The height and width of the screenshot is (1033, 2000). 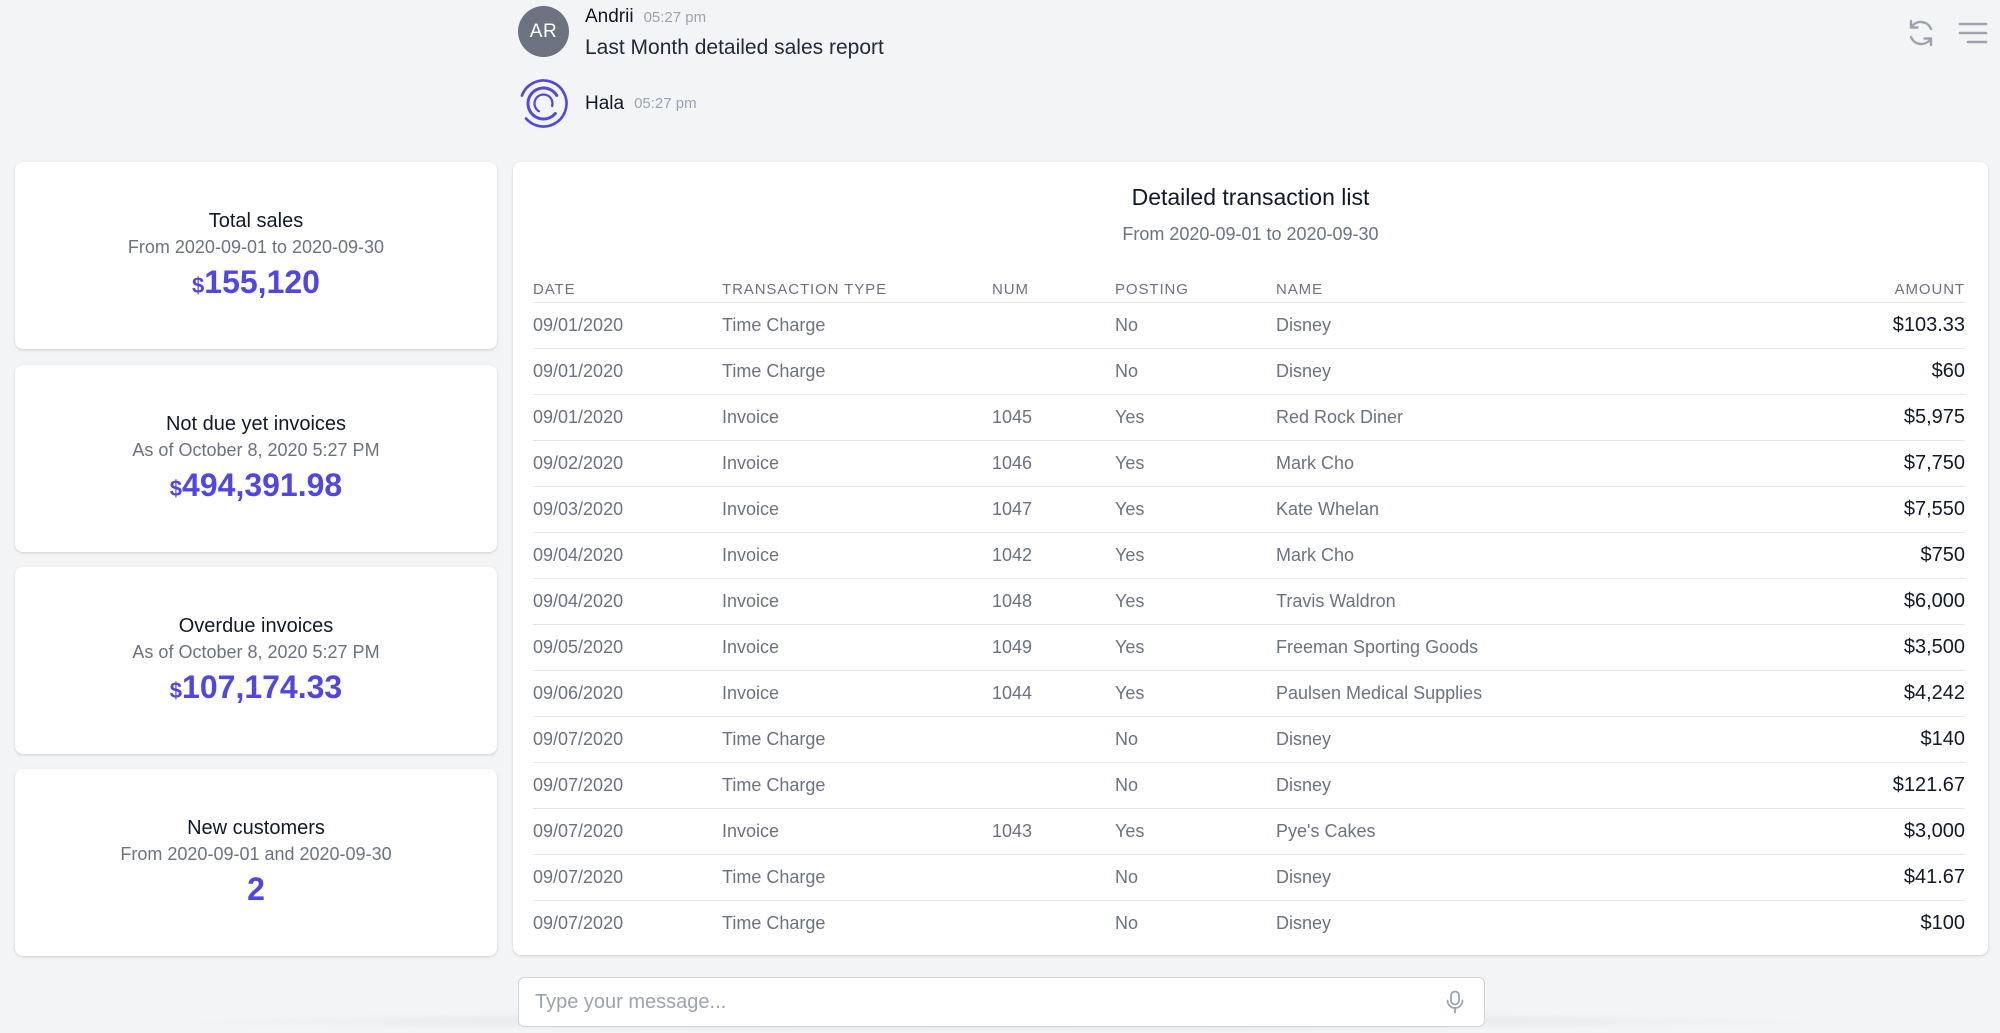 What do you see at coordinates (1921, 33) in the screenshot?
I see `refresh-icon` at bounding box center [1921, 33].